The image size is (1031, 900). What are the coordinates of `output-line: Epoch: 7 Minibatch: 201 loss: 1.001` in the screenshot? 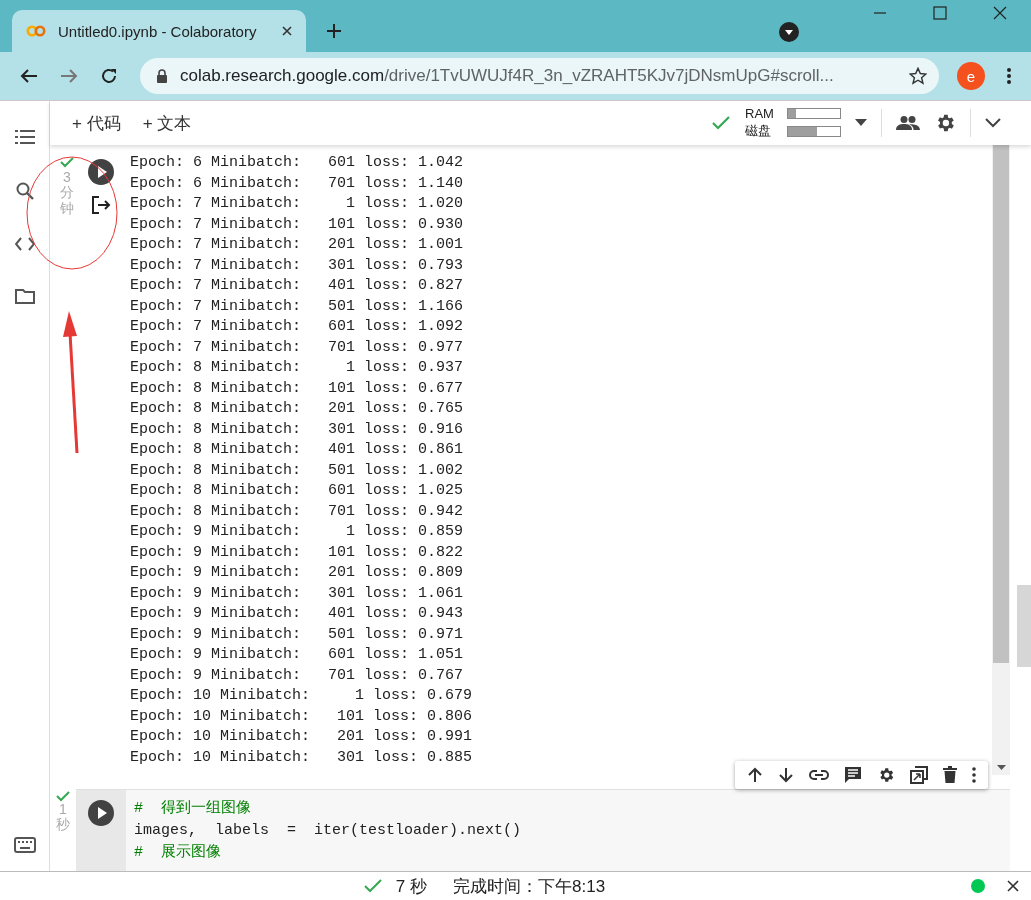 It's located at (297, 245).